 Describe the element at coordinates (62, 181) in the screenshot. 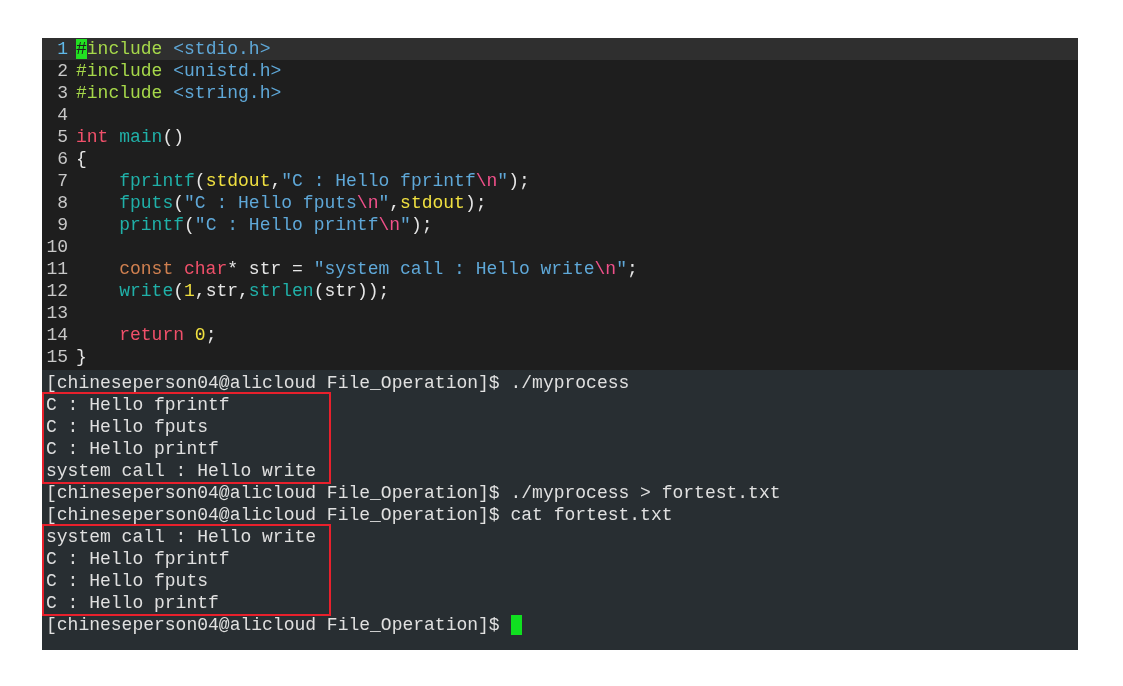

I see `line-number: 7` at that location.